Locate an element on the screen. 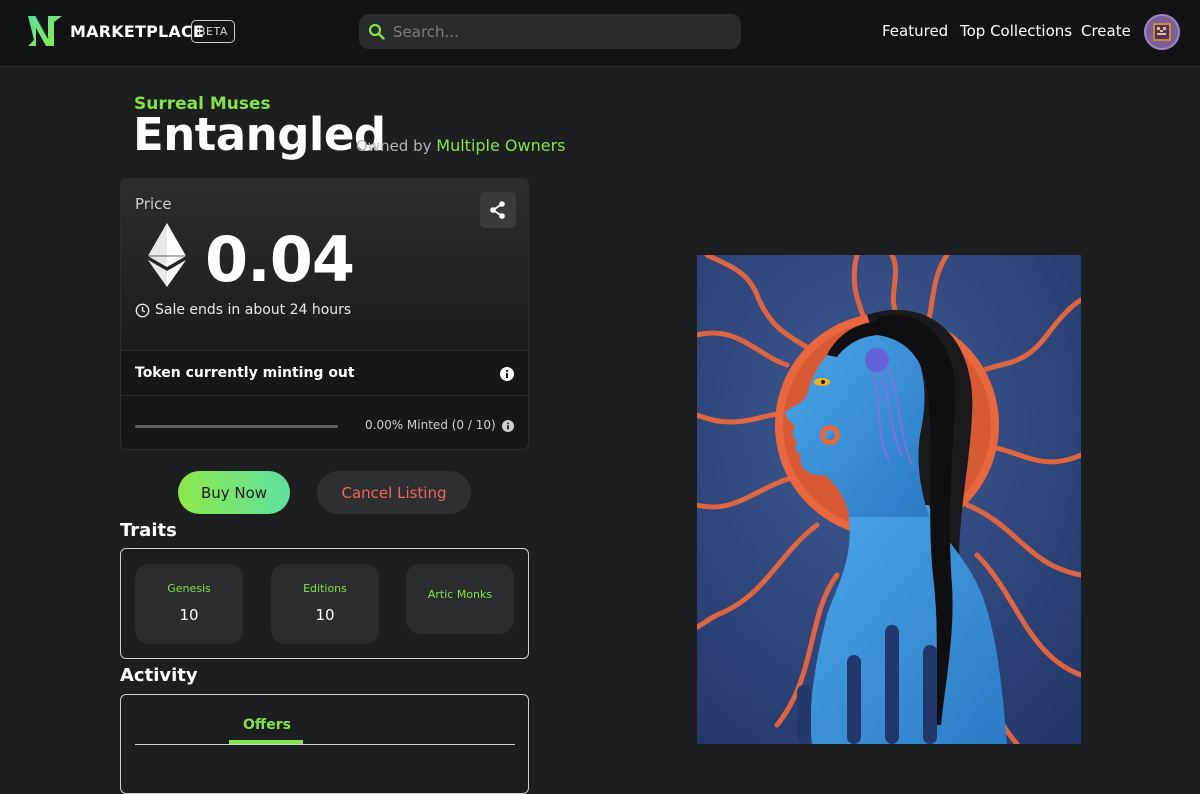 This screenshot has width=1200, height=794. search-input is located at coordinates (563, 31).